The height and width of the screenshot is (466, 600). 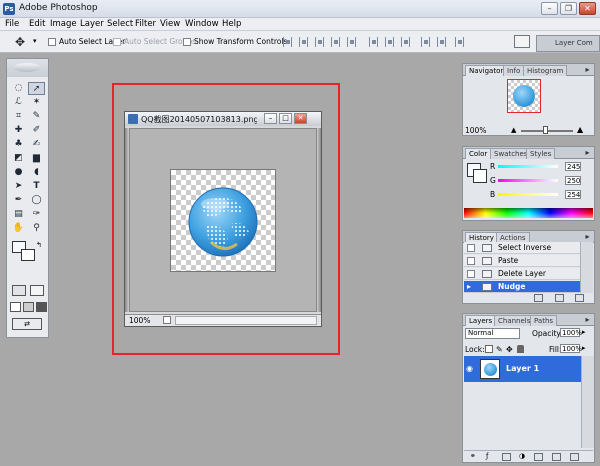 What do you see at coordinates (120, 24) in the screenshot?
I see `menu-select: Select` at bounding box center [120, 24].